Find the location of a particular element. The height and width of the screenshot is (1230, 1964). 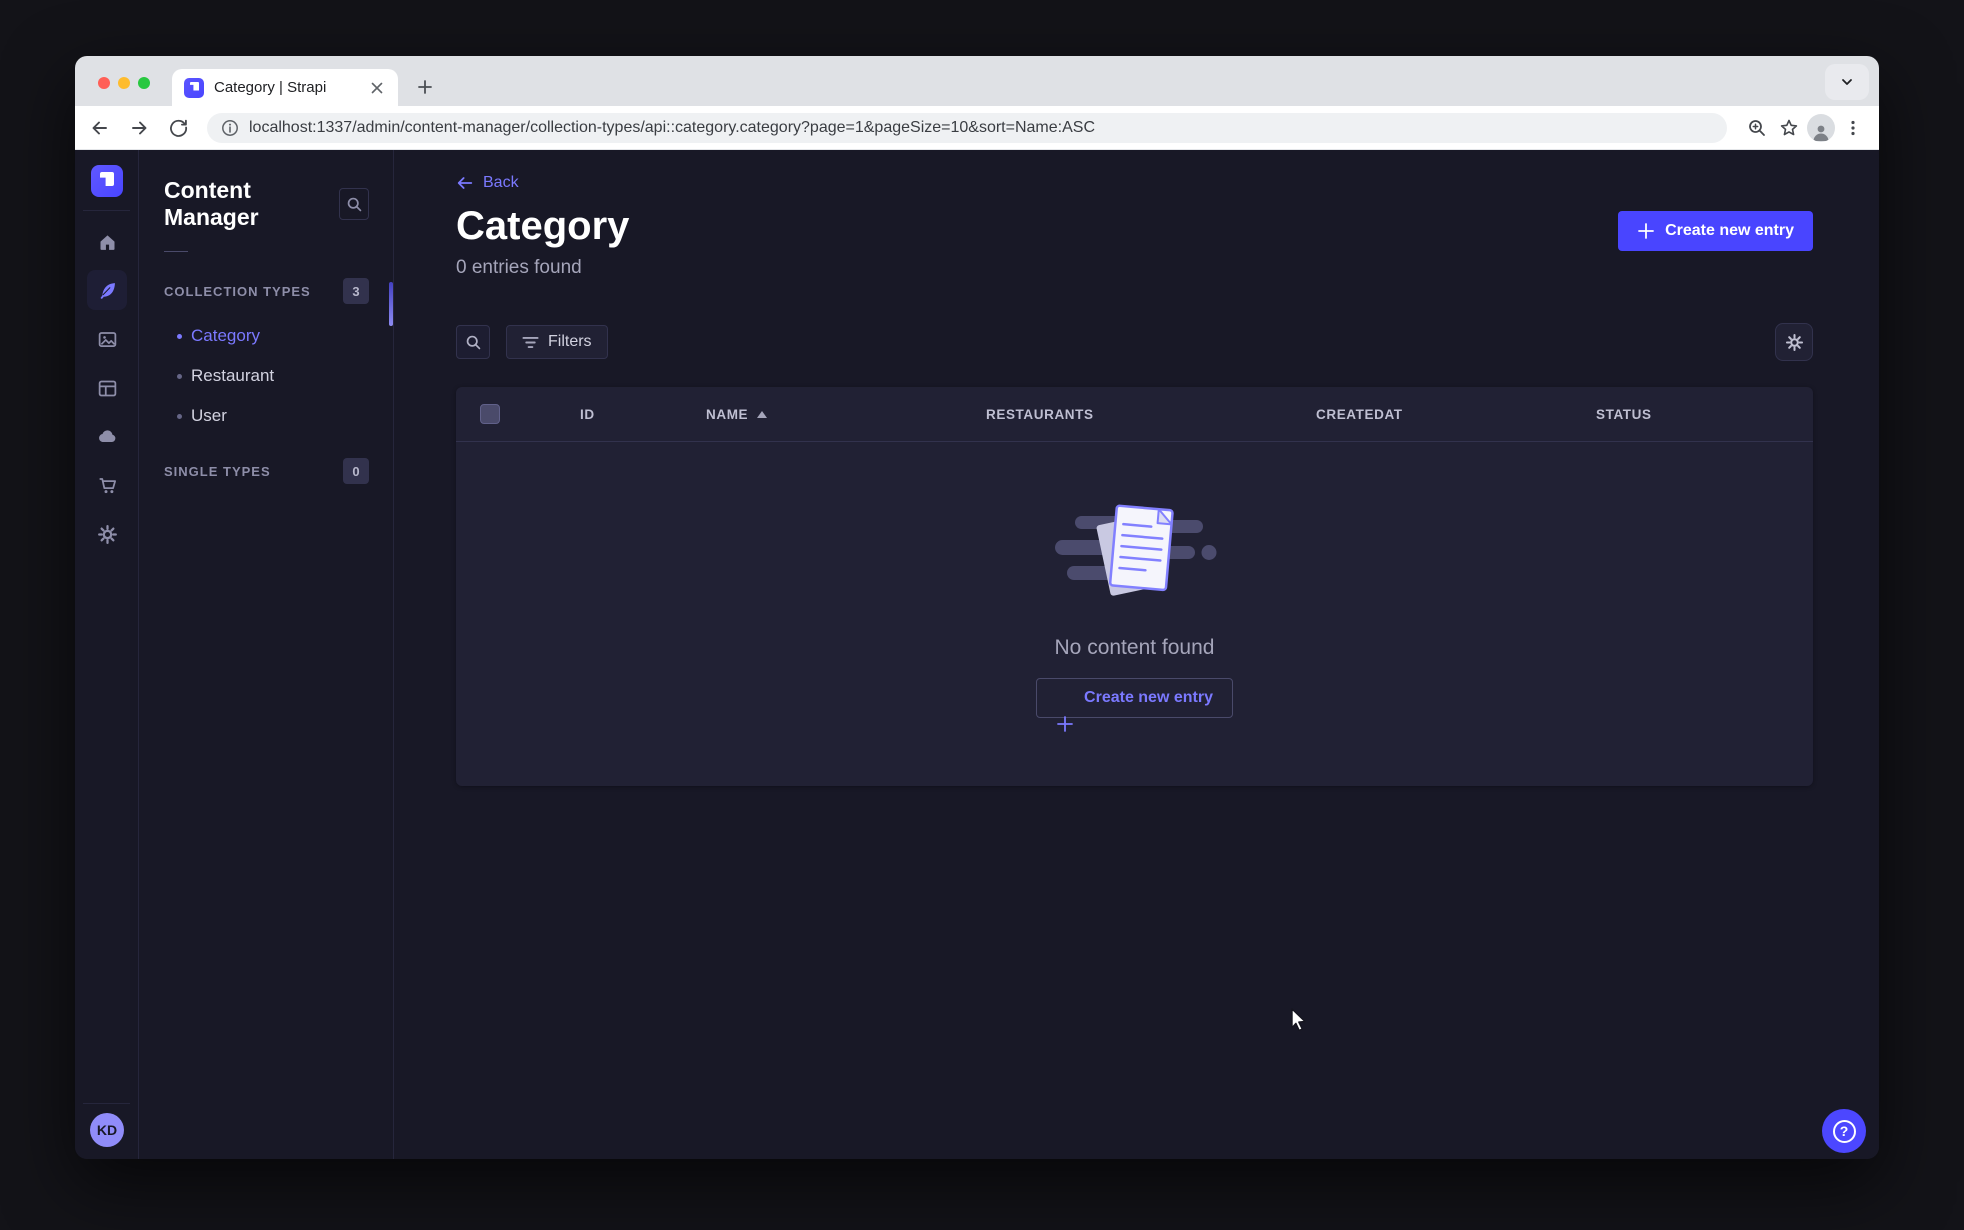

minimize-window-button is located at coordinates (124, 83).